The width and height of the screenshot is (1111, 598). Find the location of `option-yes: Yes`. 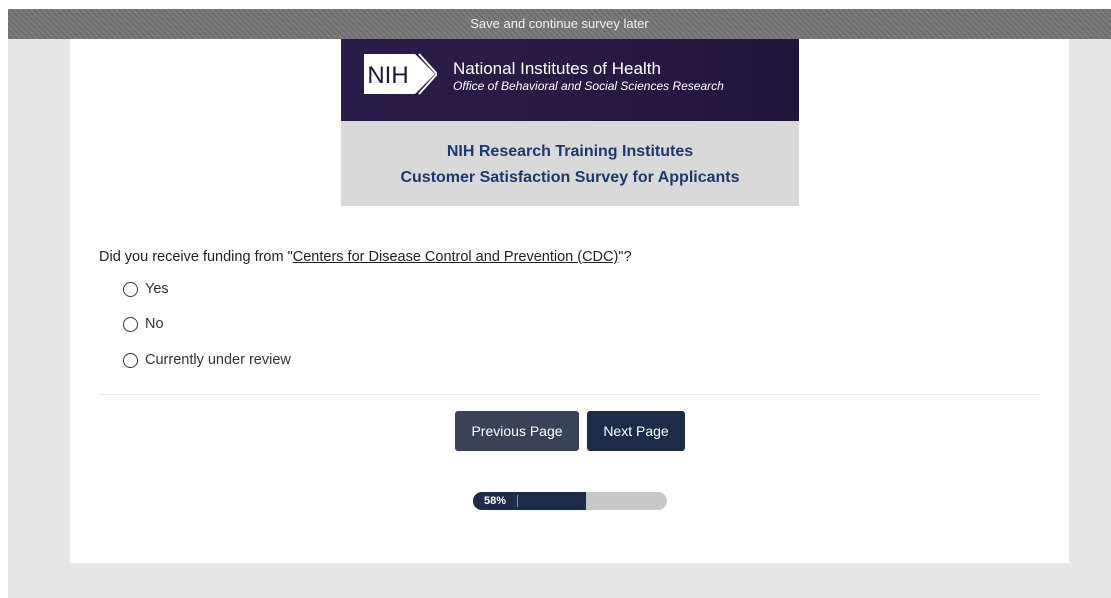

option-yes: Yes is located at coordinates (146, 289).